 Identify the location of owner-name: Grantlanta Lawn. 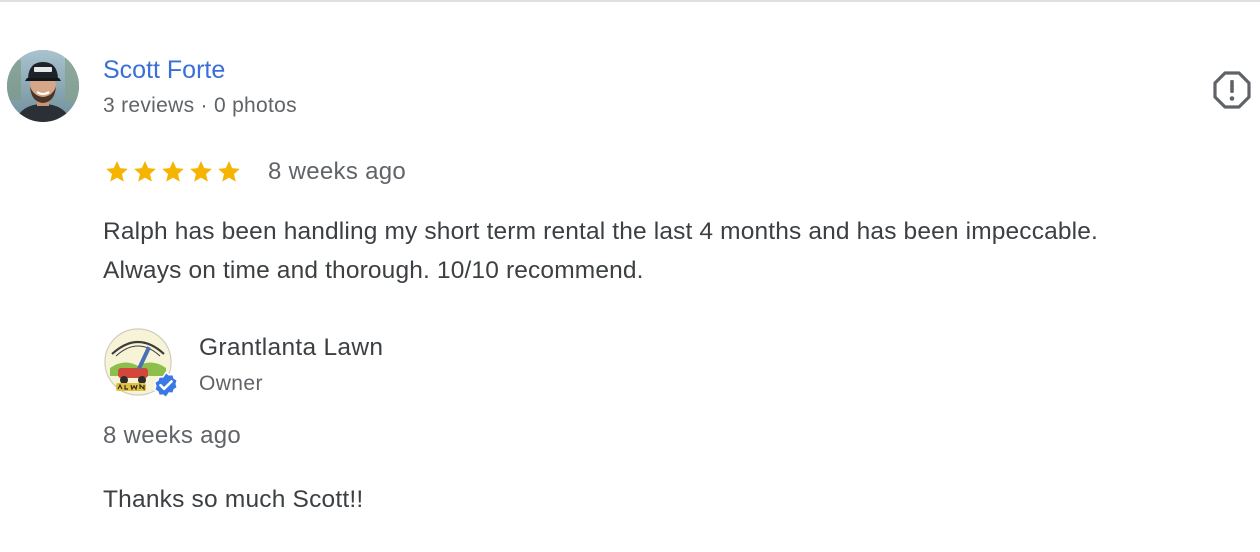
(291, 347).